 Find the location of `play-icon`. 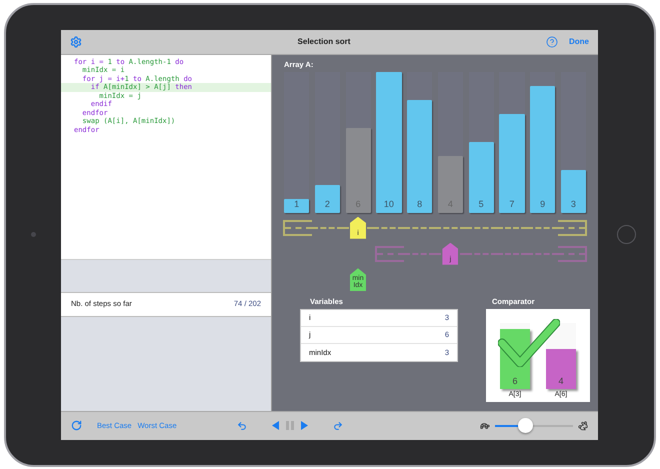

play-icon is located at coordinates (304, 425).